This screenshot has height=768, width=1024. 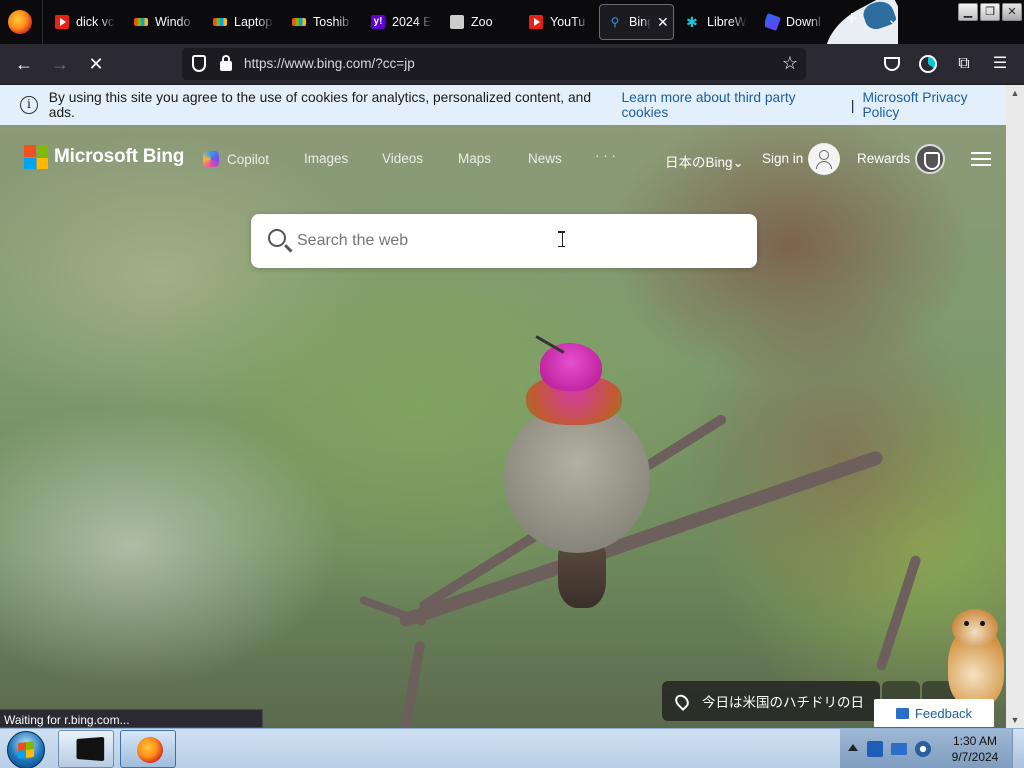 What do you see at coordinates (327, 22) in the screenshot?
I see `tab-toshiba: Toshib` at bounding box center [327, 22].